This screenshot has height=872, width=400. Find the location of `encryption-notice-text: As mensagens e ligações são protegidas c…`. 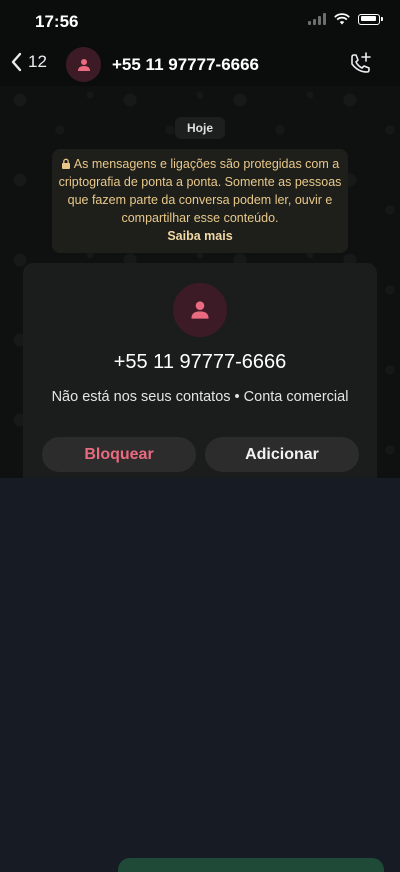

encryption-notice-text: As mensagens e ligações são protegidas c… is located at coordinates (200, 191).